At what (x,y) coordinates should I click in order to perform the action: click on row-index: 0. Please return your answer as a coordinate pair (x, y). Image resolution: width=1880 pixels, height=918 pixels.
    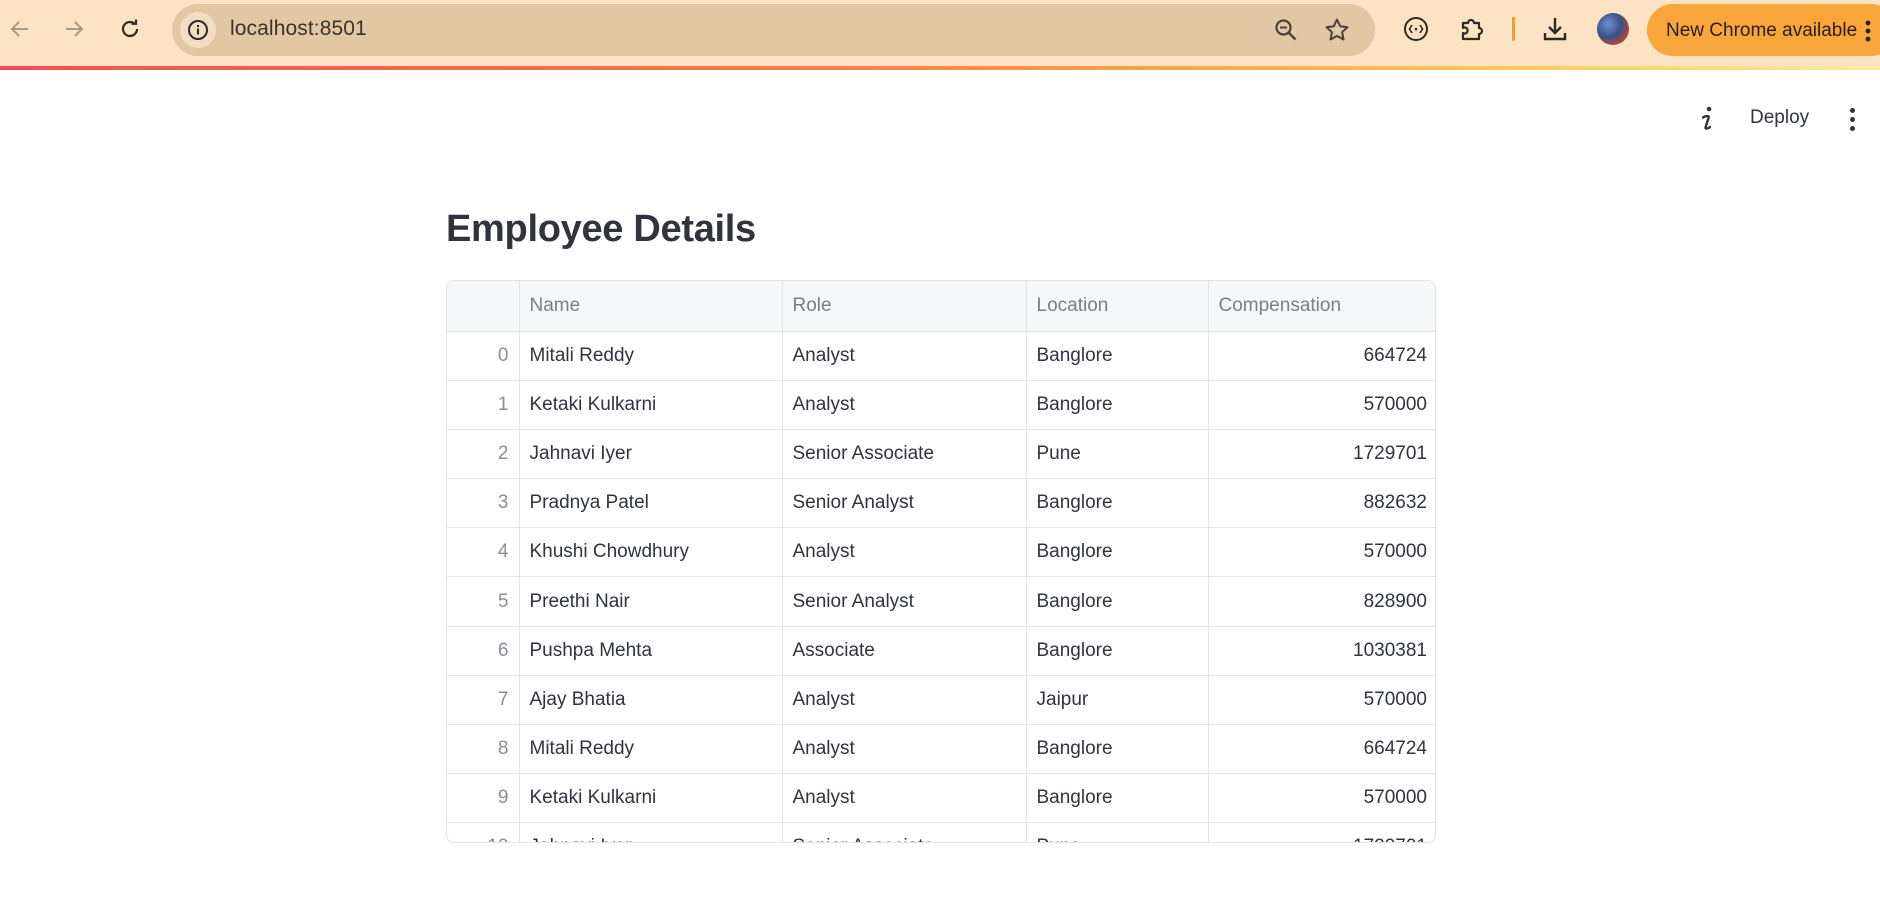
    Looking at the image, I should click on (483, 356).